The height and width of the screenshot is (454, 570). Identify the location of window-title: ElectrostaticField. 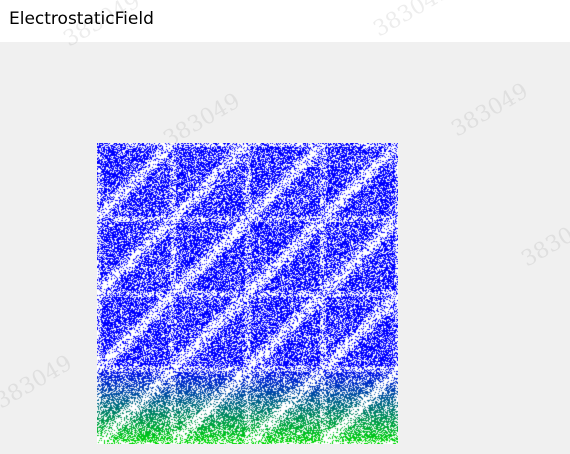
(81, 19).